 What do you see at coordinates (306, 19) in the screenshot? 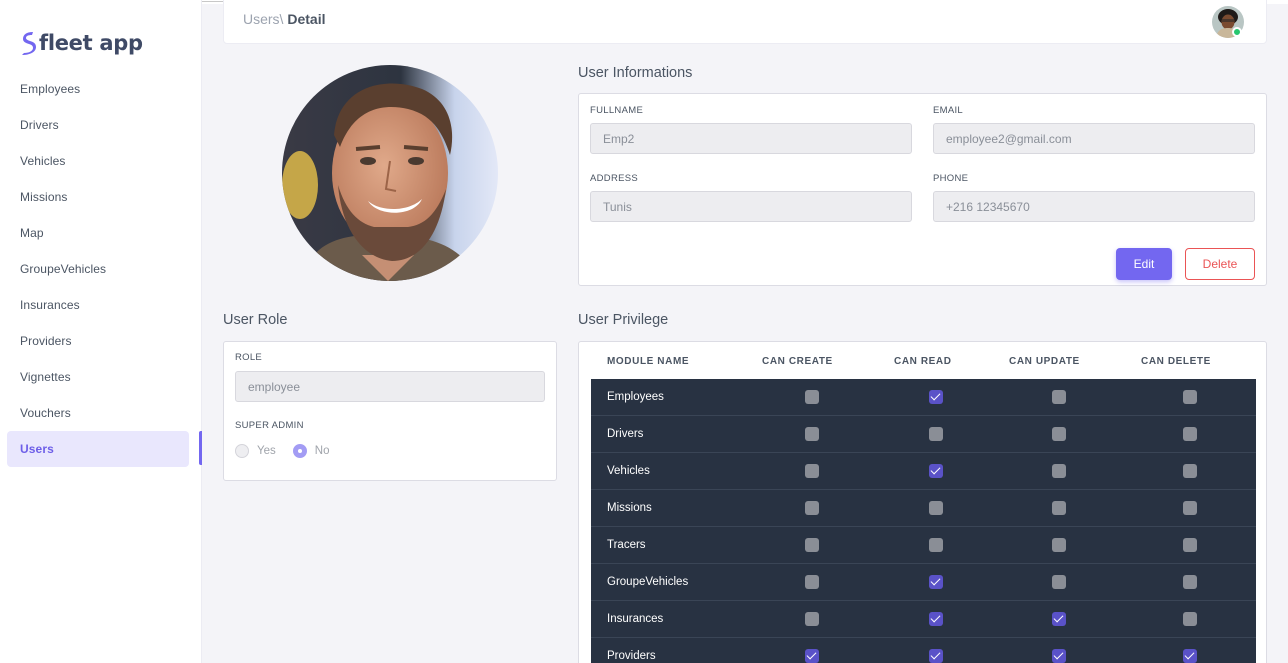
I see `breadcrumb-current: Detail` at bounding box center [306, 19].